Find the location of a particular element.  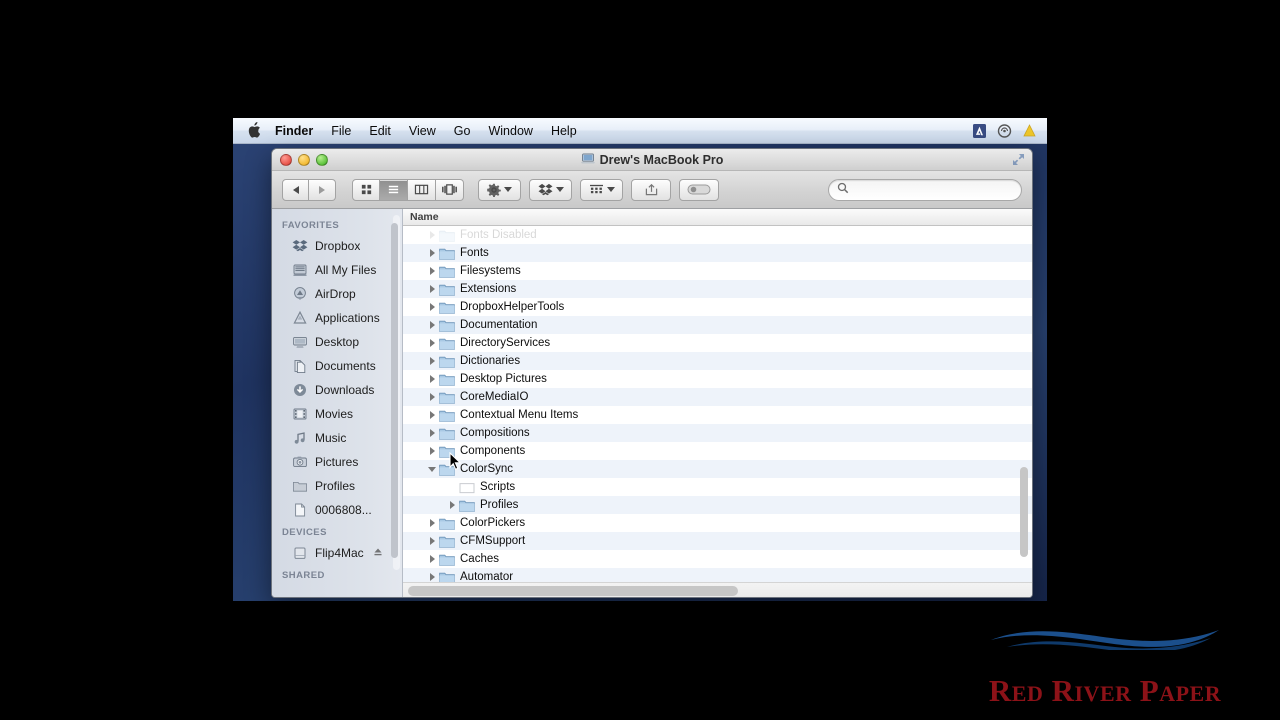

desktop-icon is located at coordinates (300, 342).